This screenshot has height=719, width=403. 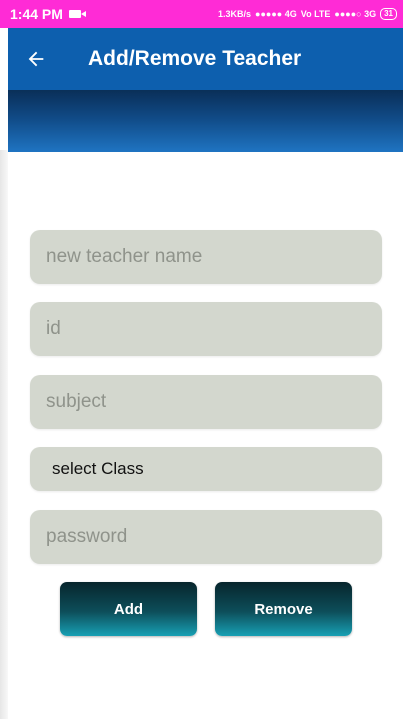 What do you see at coordinates (388, 14) in the screenshot?
I see `battery-icon: 31` at bounding box center [388, 14].